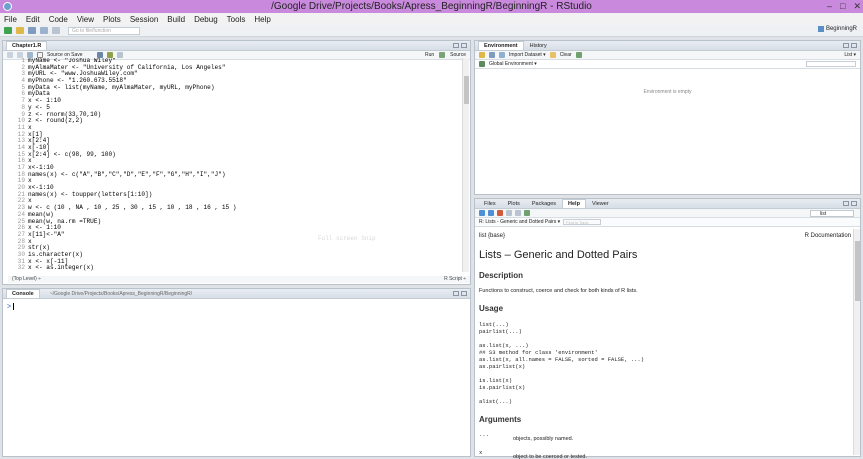 Image resolution: width=863 pixels, height=459 pixels. Describe the element at coordinates (132, 235) in the screenshot. I see `code-line: x[11]<-"A"` at that location.